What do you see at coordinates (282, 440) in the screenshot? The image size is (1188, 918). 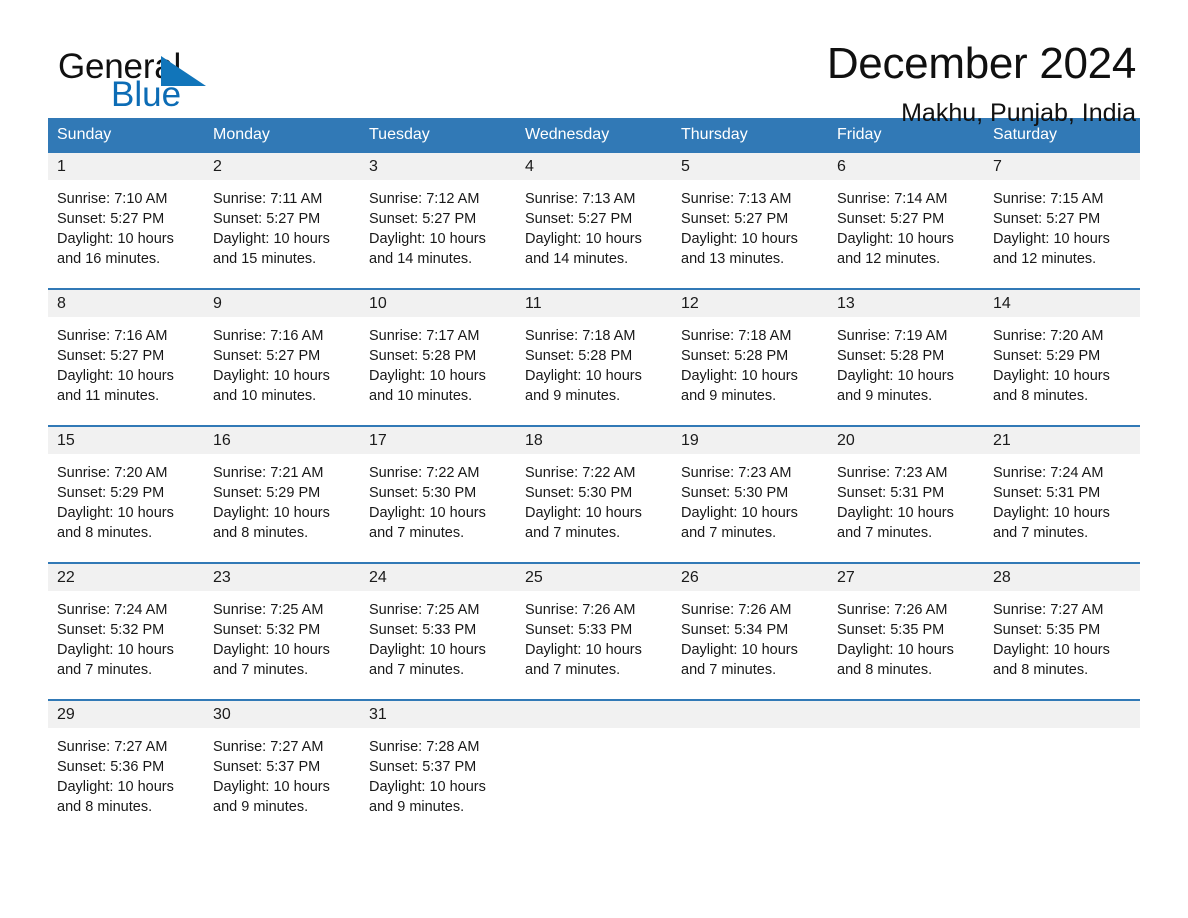 I see `day-number: 16` at bounding box center [282, 440].